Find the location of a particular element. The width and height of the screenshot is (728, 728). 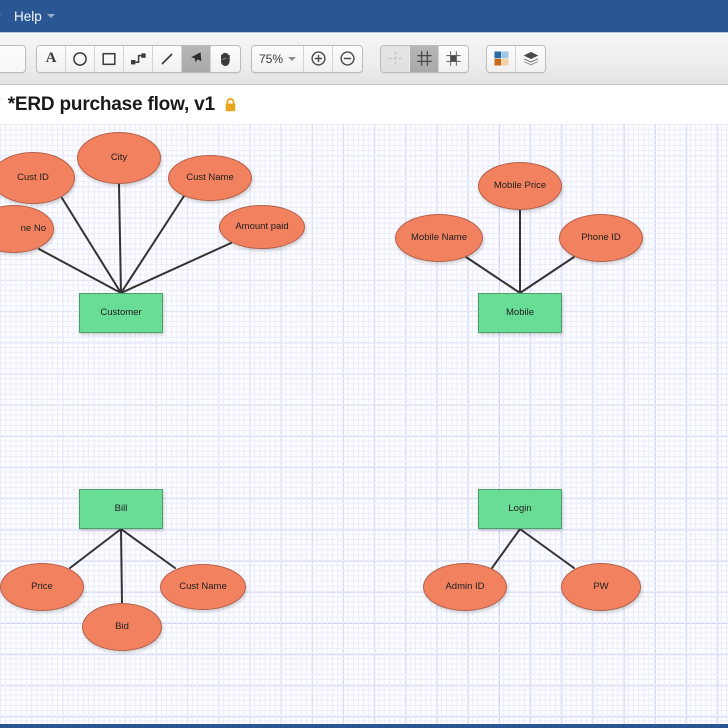

attribute-price: Price is located at coordinates (42, 587).